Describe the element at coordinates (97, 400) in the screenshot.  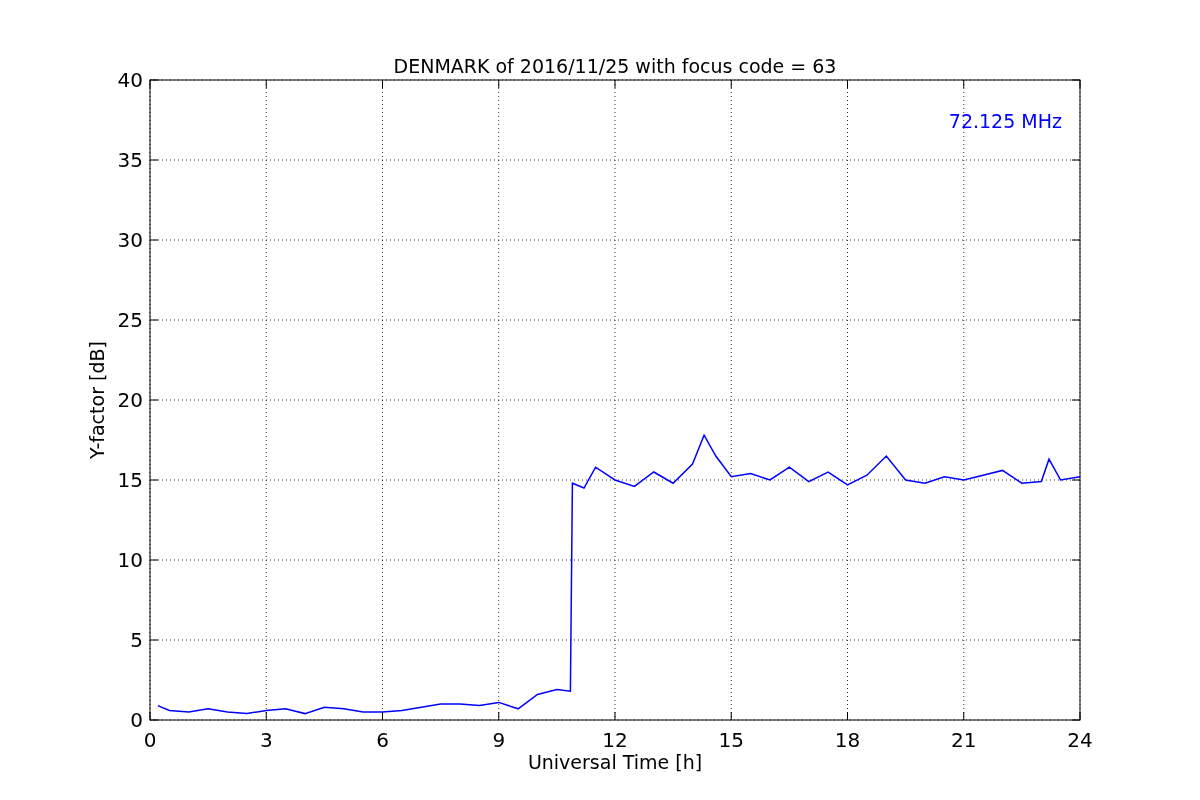
I see `y-axis-label: Y-factor [dB]` at that location.